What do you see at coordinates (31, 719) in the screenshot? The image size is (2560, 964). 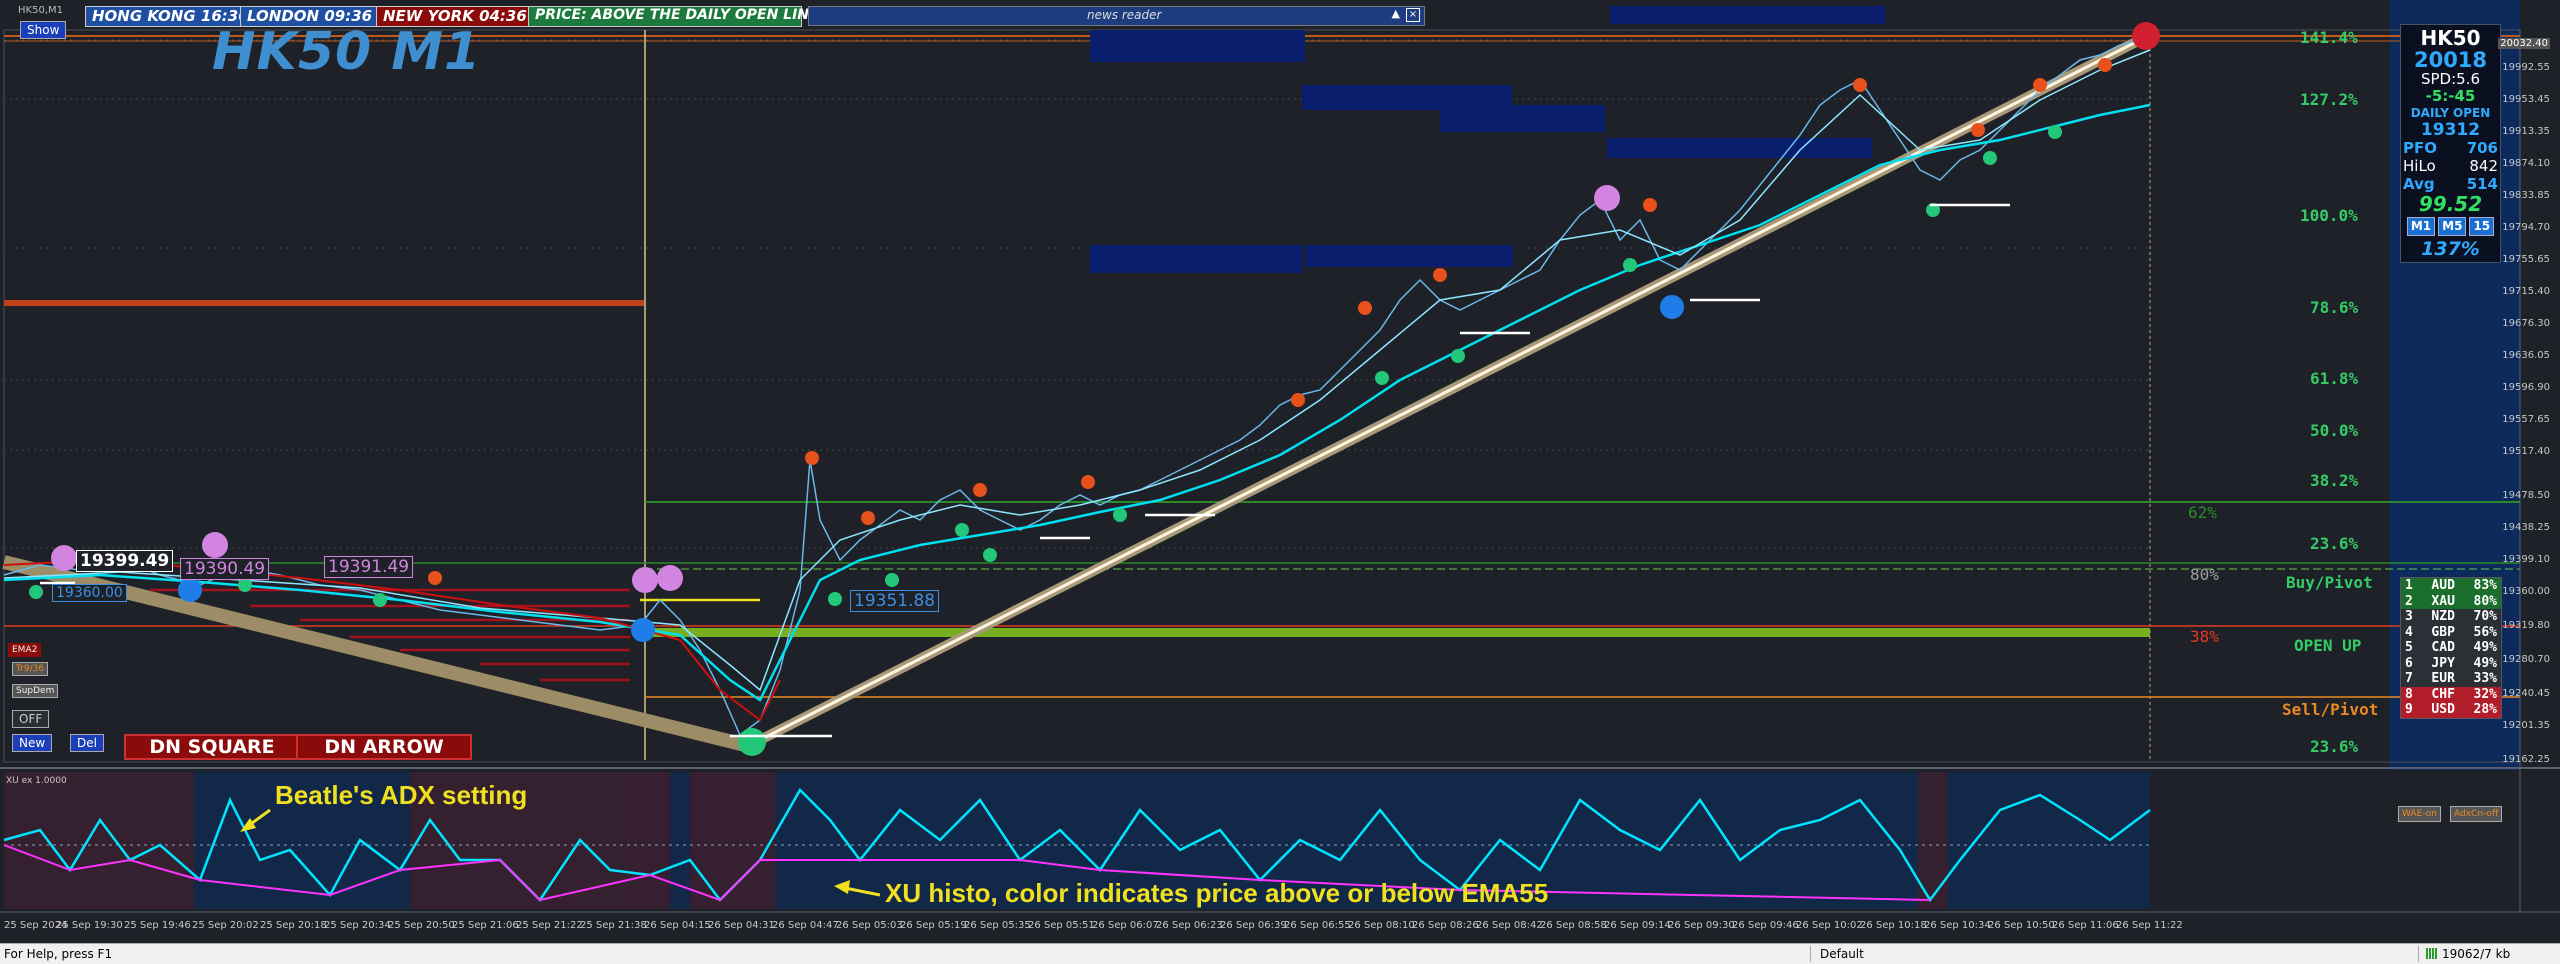 I see `off-button: OFF` at bounding box center [31, 719].